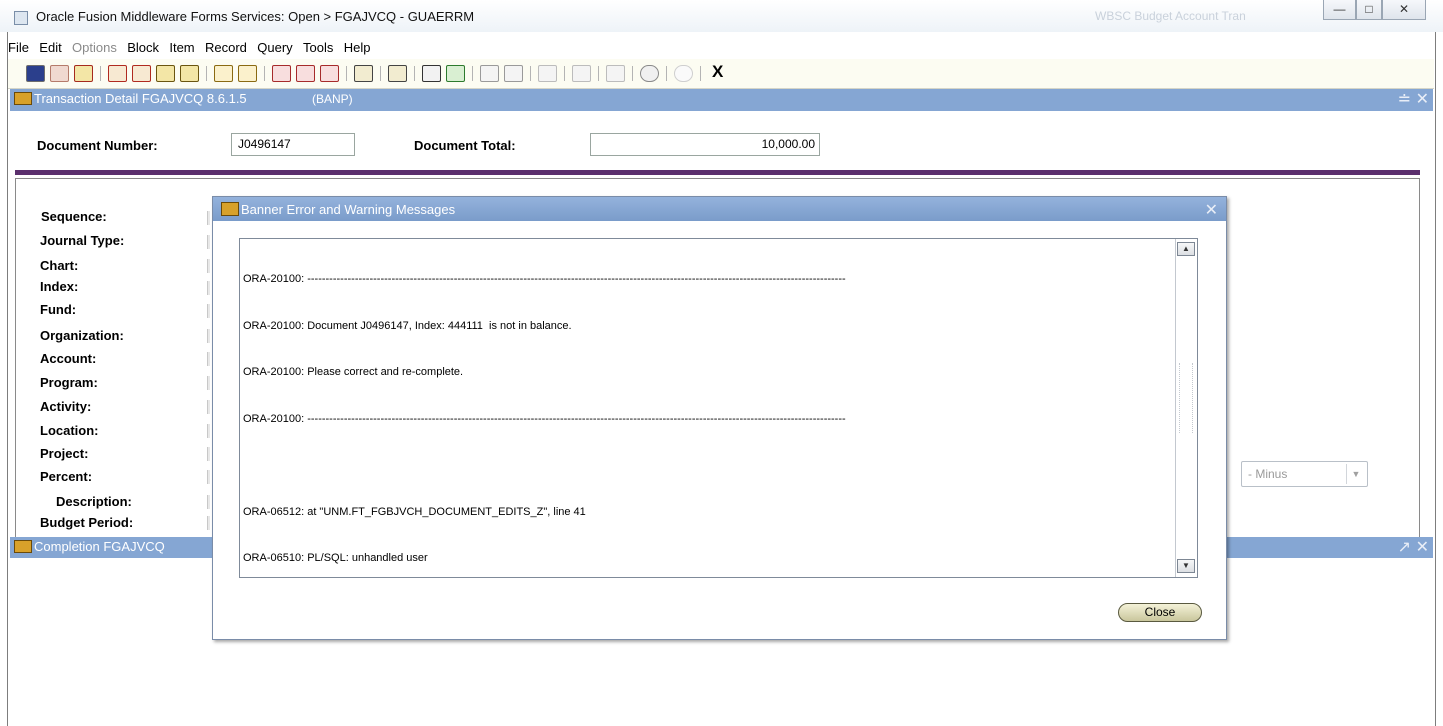 Image resolution: width=1443 pixels, height=726 pixels. Describe the element at coordinates (223, 73) in the screenshot. I see `enter-query-icon` at that location.